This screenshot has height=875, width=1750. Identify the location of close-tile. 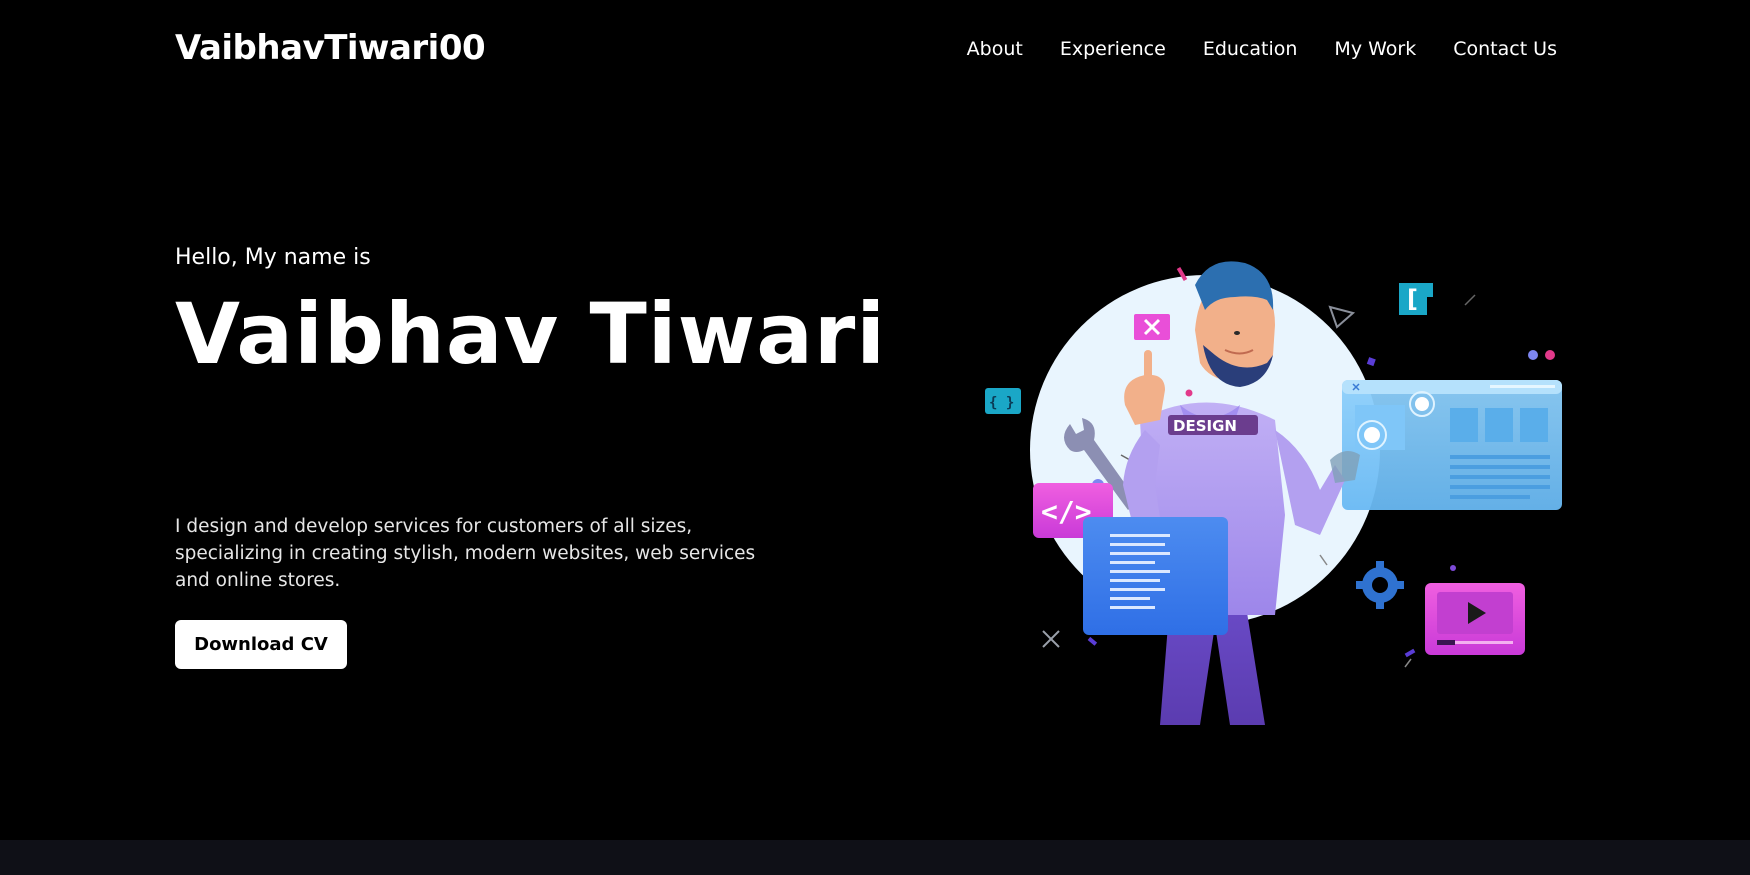
(1152, 327).